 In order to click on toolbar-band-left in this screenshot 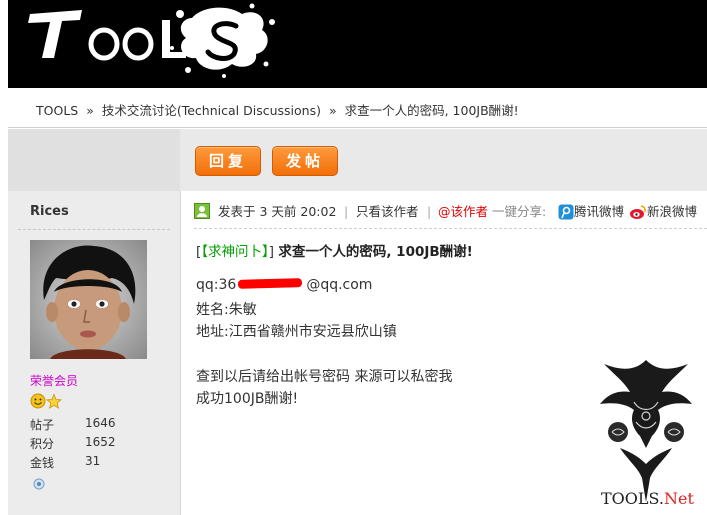, I will do `click(94, 160)`.